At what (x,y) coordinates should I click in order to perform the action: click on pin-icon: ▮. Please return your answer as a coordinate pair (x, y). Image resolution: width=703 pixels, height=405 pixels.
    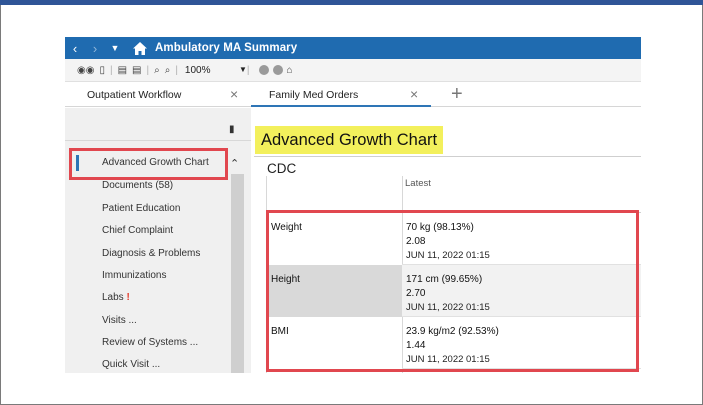
    Looking at the image, I should click on (232, 129).